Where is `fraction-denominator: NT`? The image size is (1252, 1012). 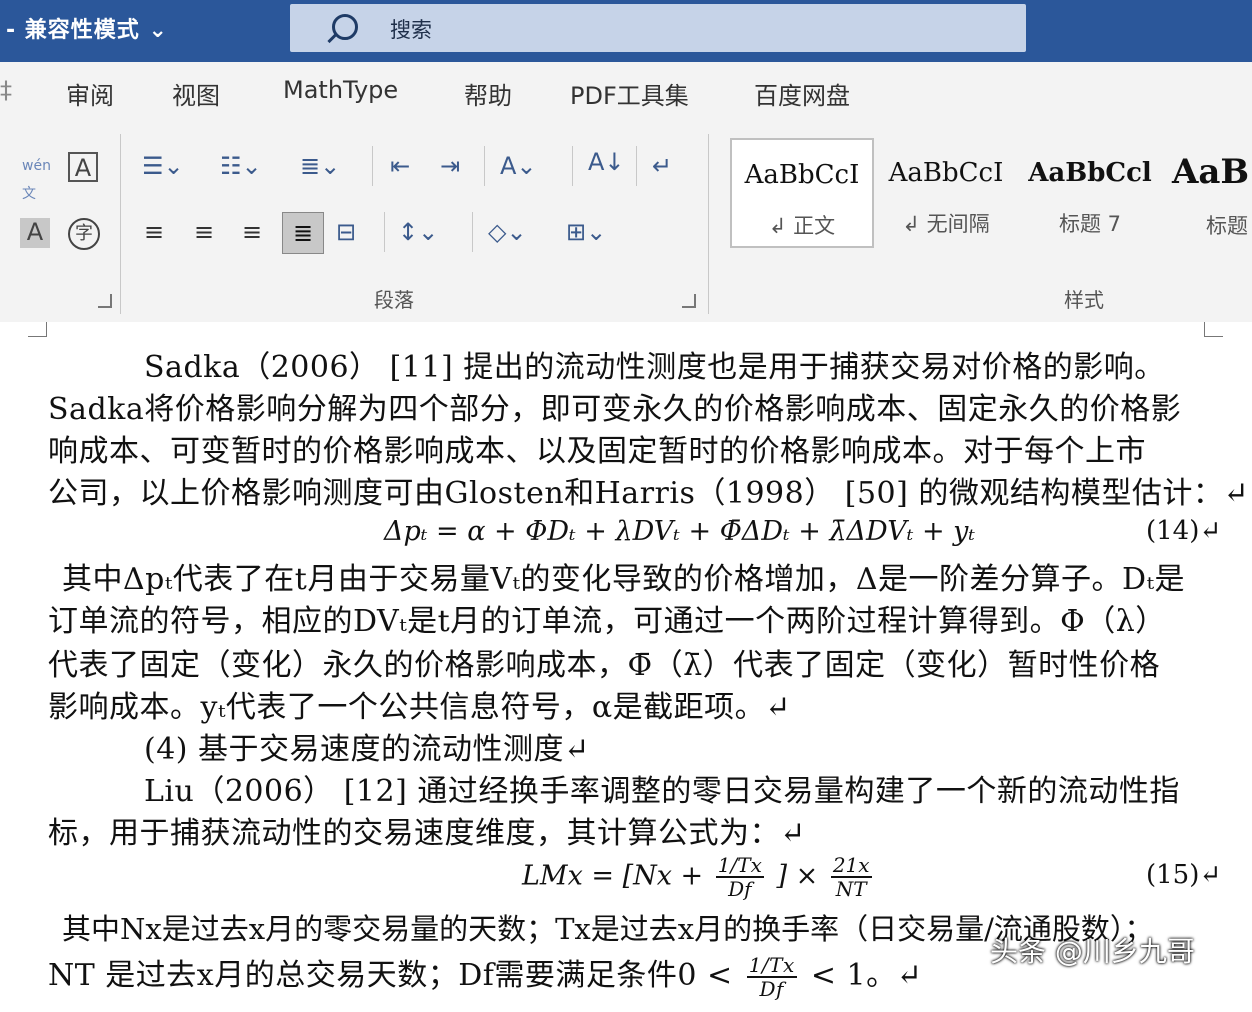
fraction-denominator: NT is located at coordinates (851, 889).